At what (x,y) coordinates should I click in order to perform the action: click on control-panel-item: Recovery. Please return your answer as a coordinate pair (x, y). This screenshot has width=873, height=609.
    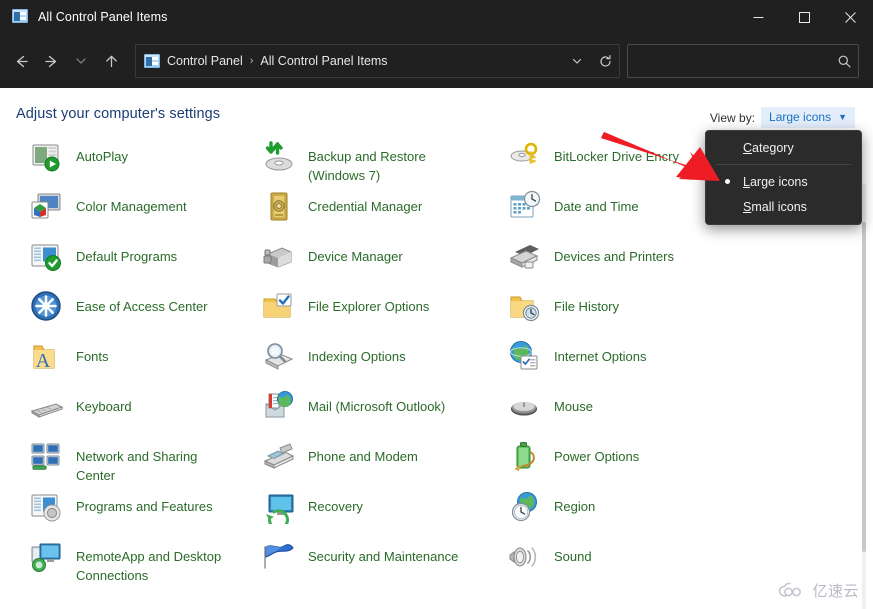
    Looking at the image, I should click on (312, 507).